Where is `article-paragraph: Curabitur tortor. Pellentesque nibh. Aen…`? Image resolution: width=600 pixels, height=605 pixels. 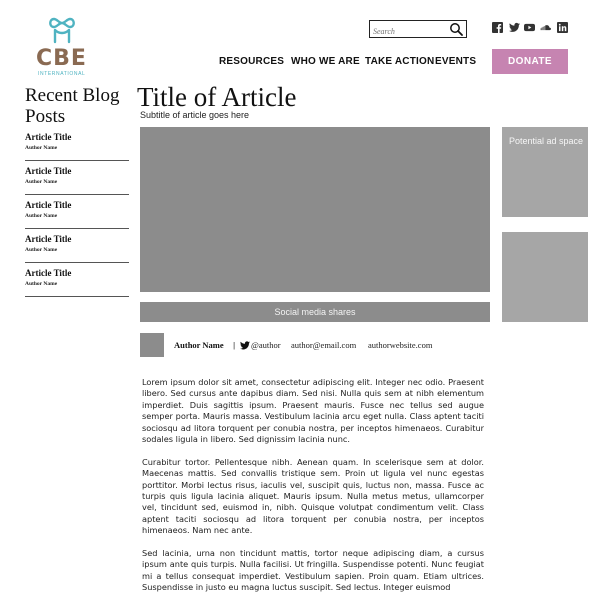 article-paragraph: Curabitur tortor. Pellentesque nibh. Aen… is located at coordinates (313, 496).